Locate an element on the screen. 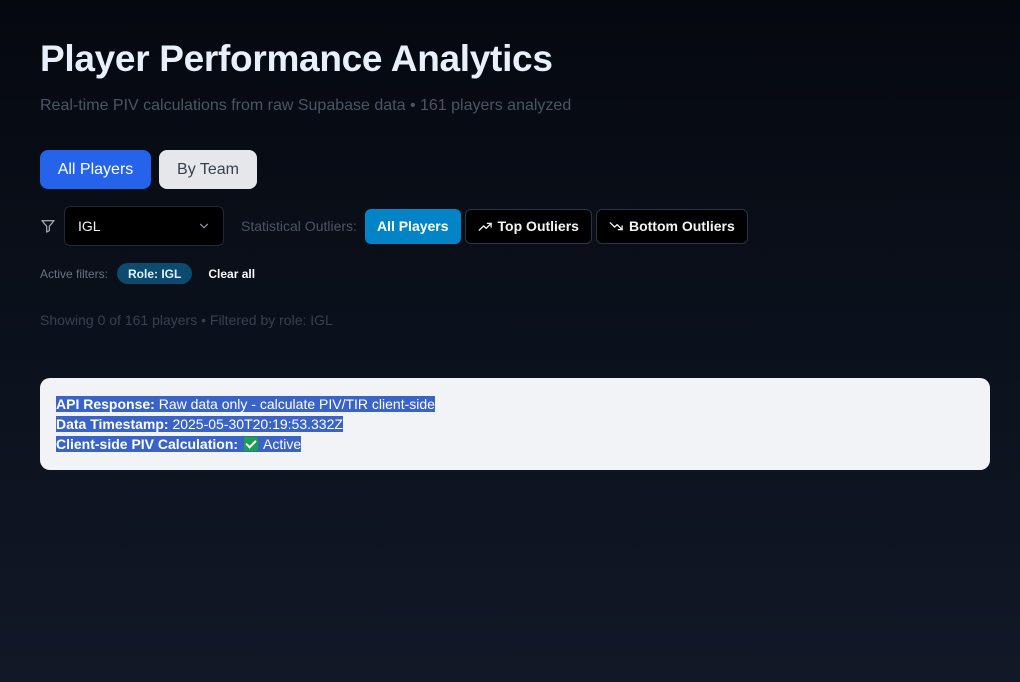 This screenshot has height=682, width=1020. piv-calculation-value: Active is located at coordinates (282, 444).